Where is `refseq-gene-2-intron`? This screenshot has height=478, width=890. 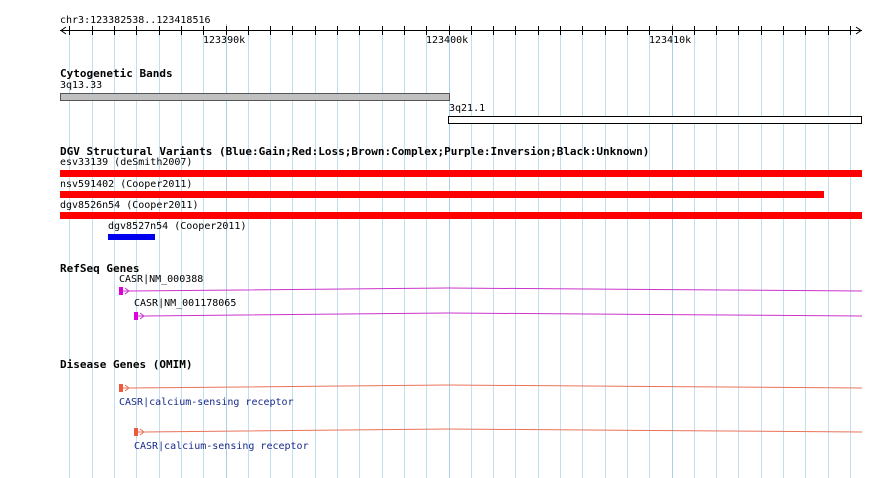
refseq-gene-2-intron is located at coordinates (503, 314).